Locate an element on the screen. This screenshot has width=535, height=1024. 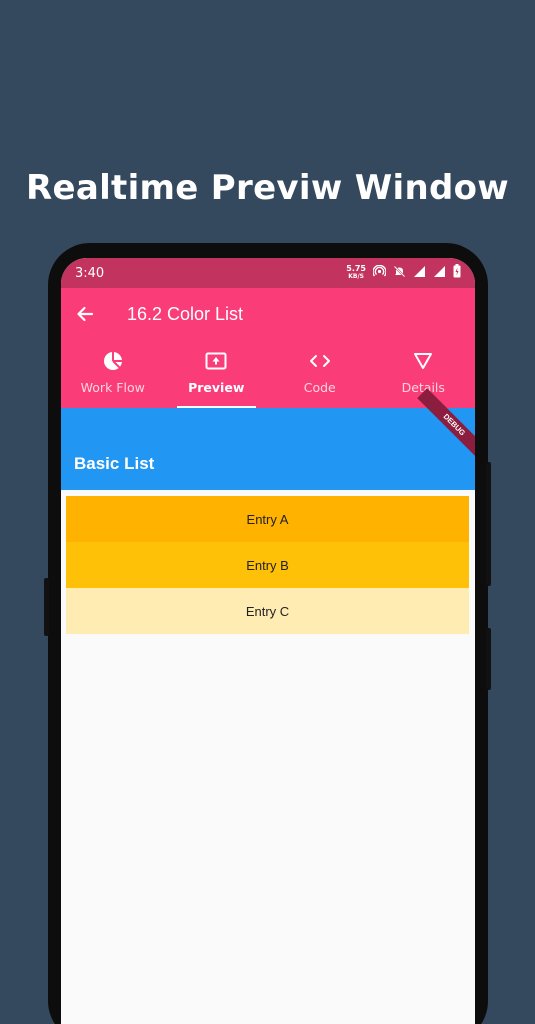
signal-icon is located at coordinates (439, 273).